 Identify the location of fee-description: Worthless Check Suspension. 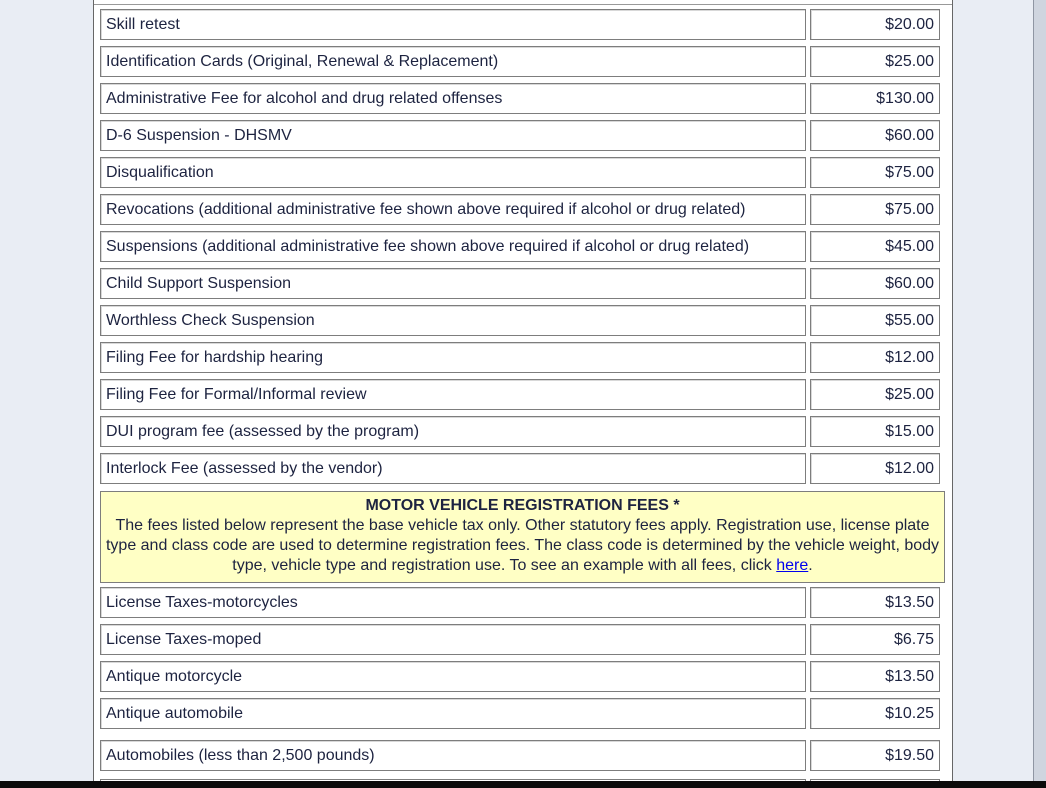
(453, 320).